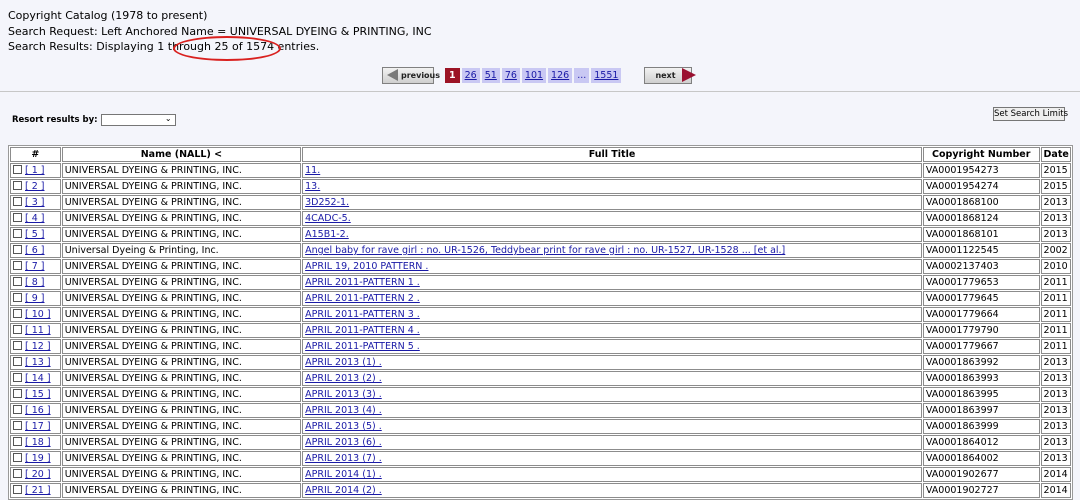 This screenshot has width=1080, height=500. What do you see at coordinates (362, 314) in the screenshot?
I see `title-link: APRIL 2011-PATTERN 3 .` at bounding box center [362, 314].